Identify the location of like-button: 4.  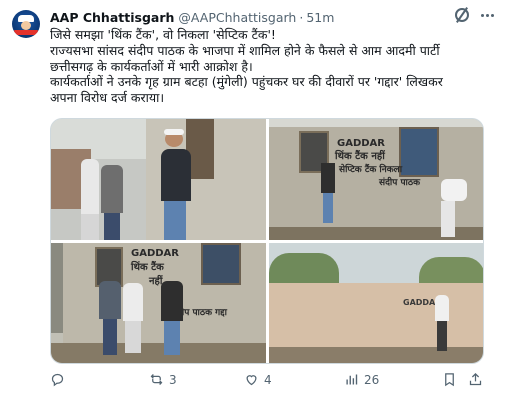
(258, 379).